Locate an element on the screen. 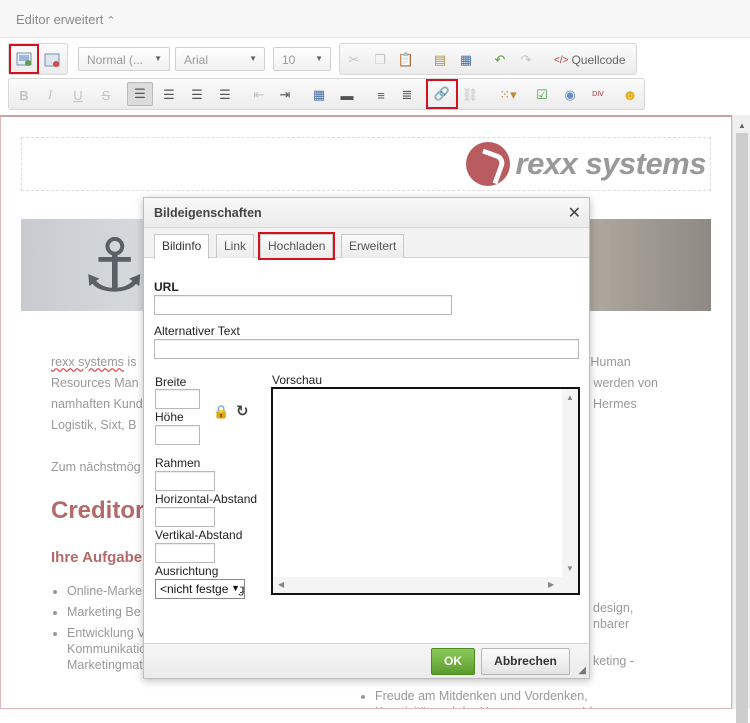 The image size is (750, 723). preview-vertical-scrollbar: ▲ ▼ is located at coordinates (570, 483).